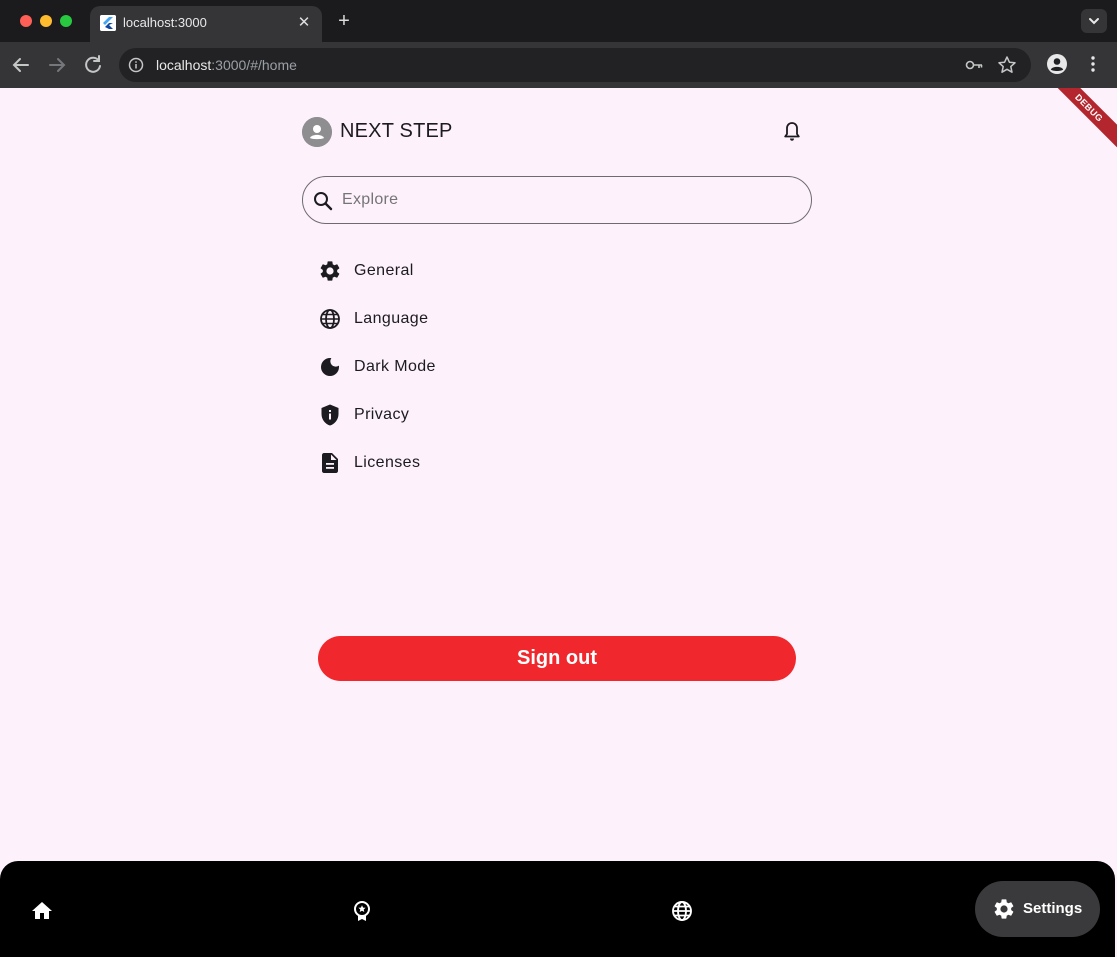  I want to click on search-input, so click(562, 200).